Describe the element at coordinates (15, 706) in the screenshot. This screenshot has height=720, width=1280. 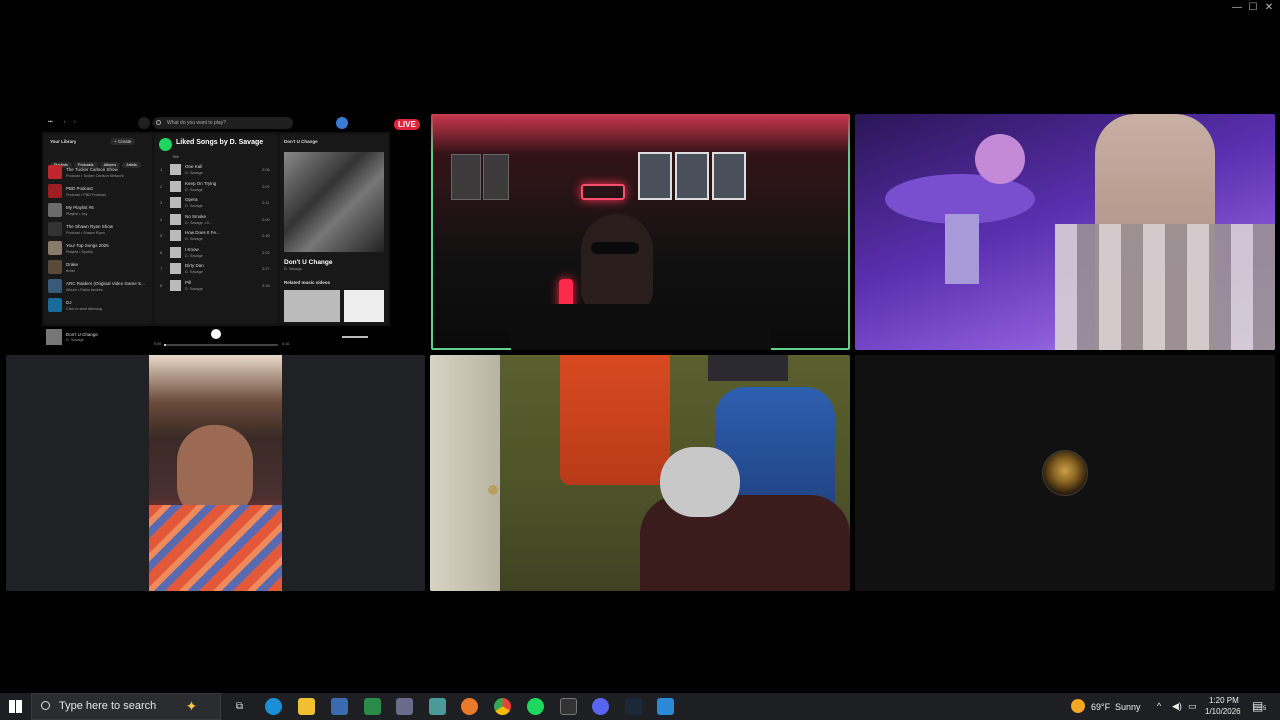
I see `windows-start-icon` at that location.